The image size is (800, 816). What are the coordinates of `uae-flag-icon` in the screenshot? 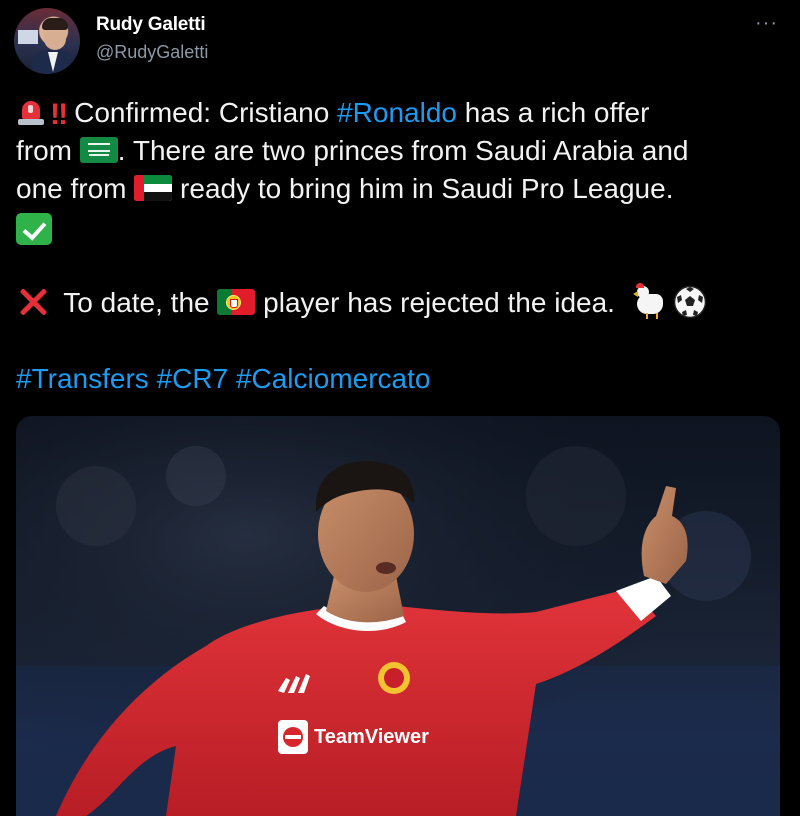 It's located at (153, 187).